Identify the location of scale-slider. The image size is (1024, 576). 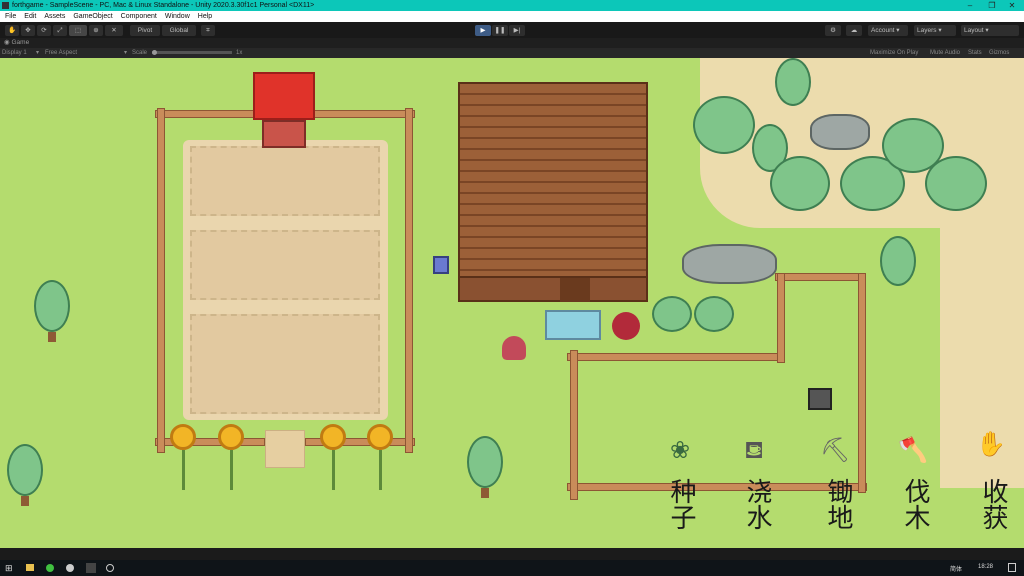
(192, 52).